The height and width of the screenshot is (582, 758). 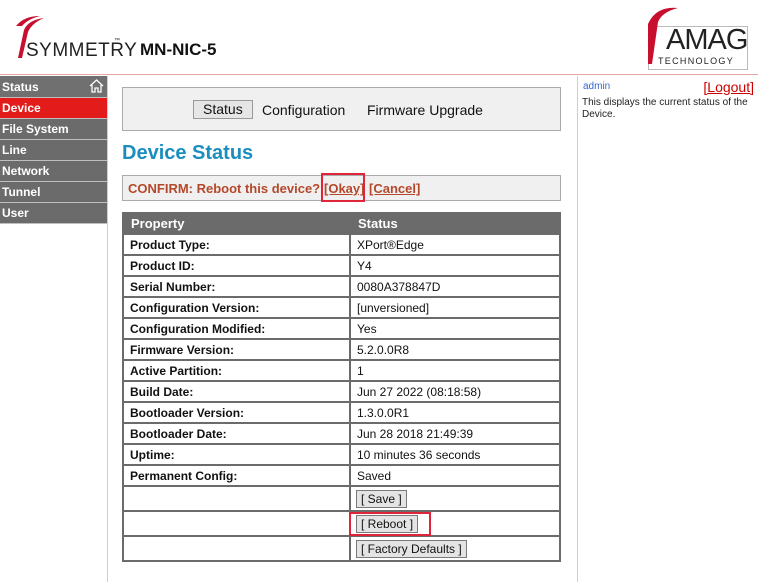 What do you see at coordinates (455, 223) in the screenshot?
I see `column-header-status: Status` at bounding box center [455, 223].